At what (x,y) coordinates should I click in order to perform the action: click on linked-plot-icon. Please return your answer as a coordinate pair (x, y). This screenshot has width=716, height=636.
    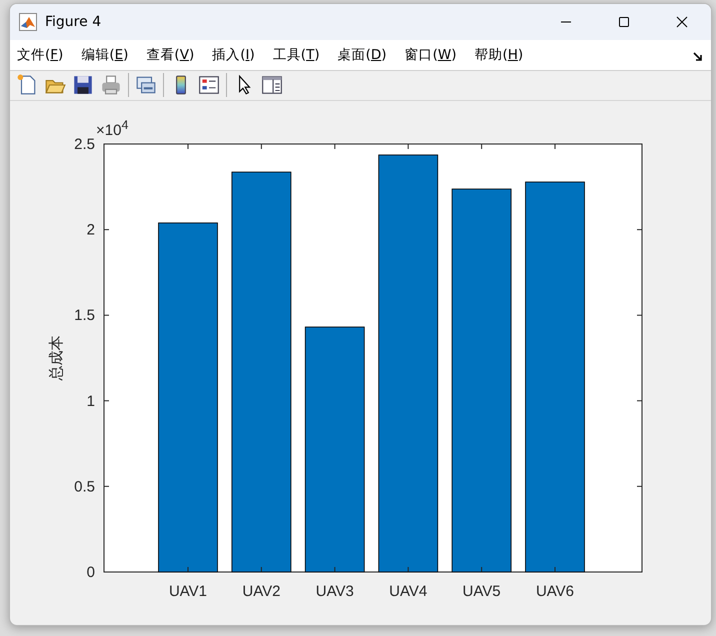
    Looking at the image, I should click on (146, 85).